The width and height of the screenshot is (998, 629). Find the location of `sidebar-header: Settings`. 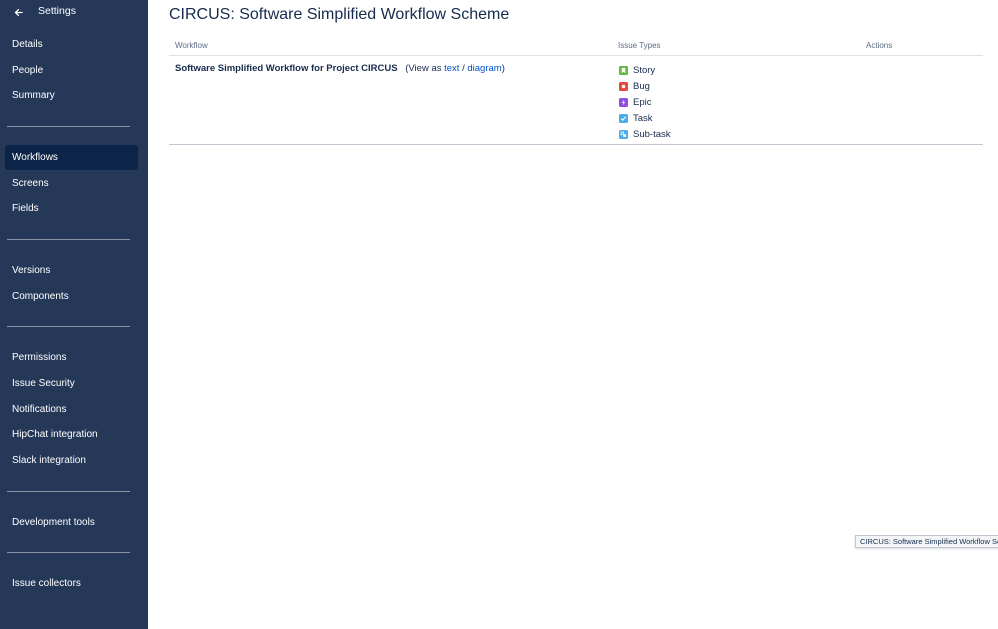

sidebar-header: Settings is located at coordinates (74, 12).